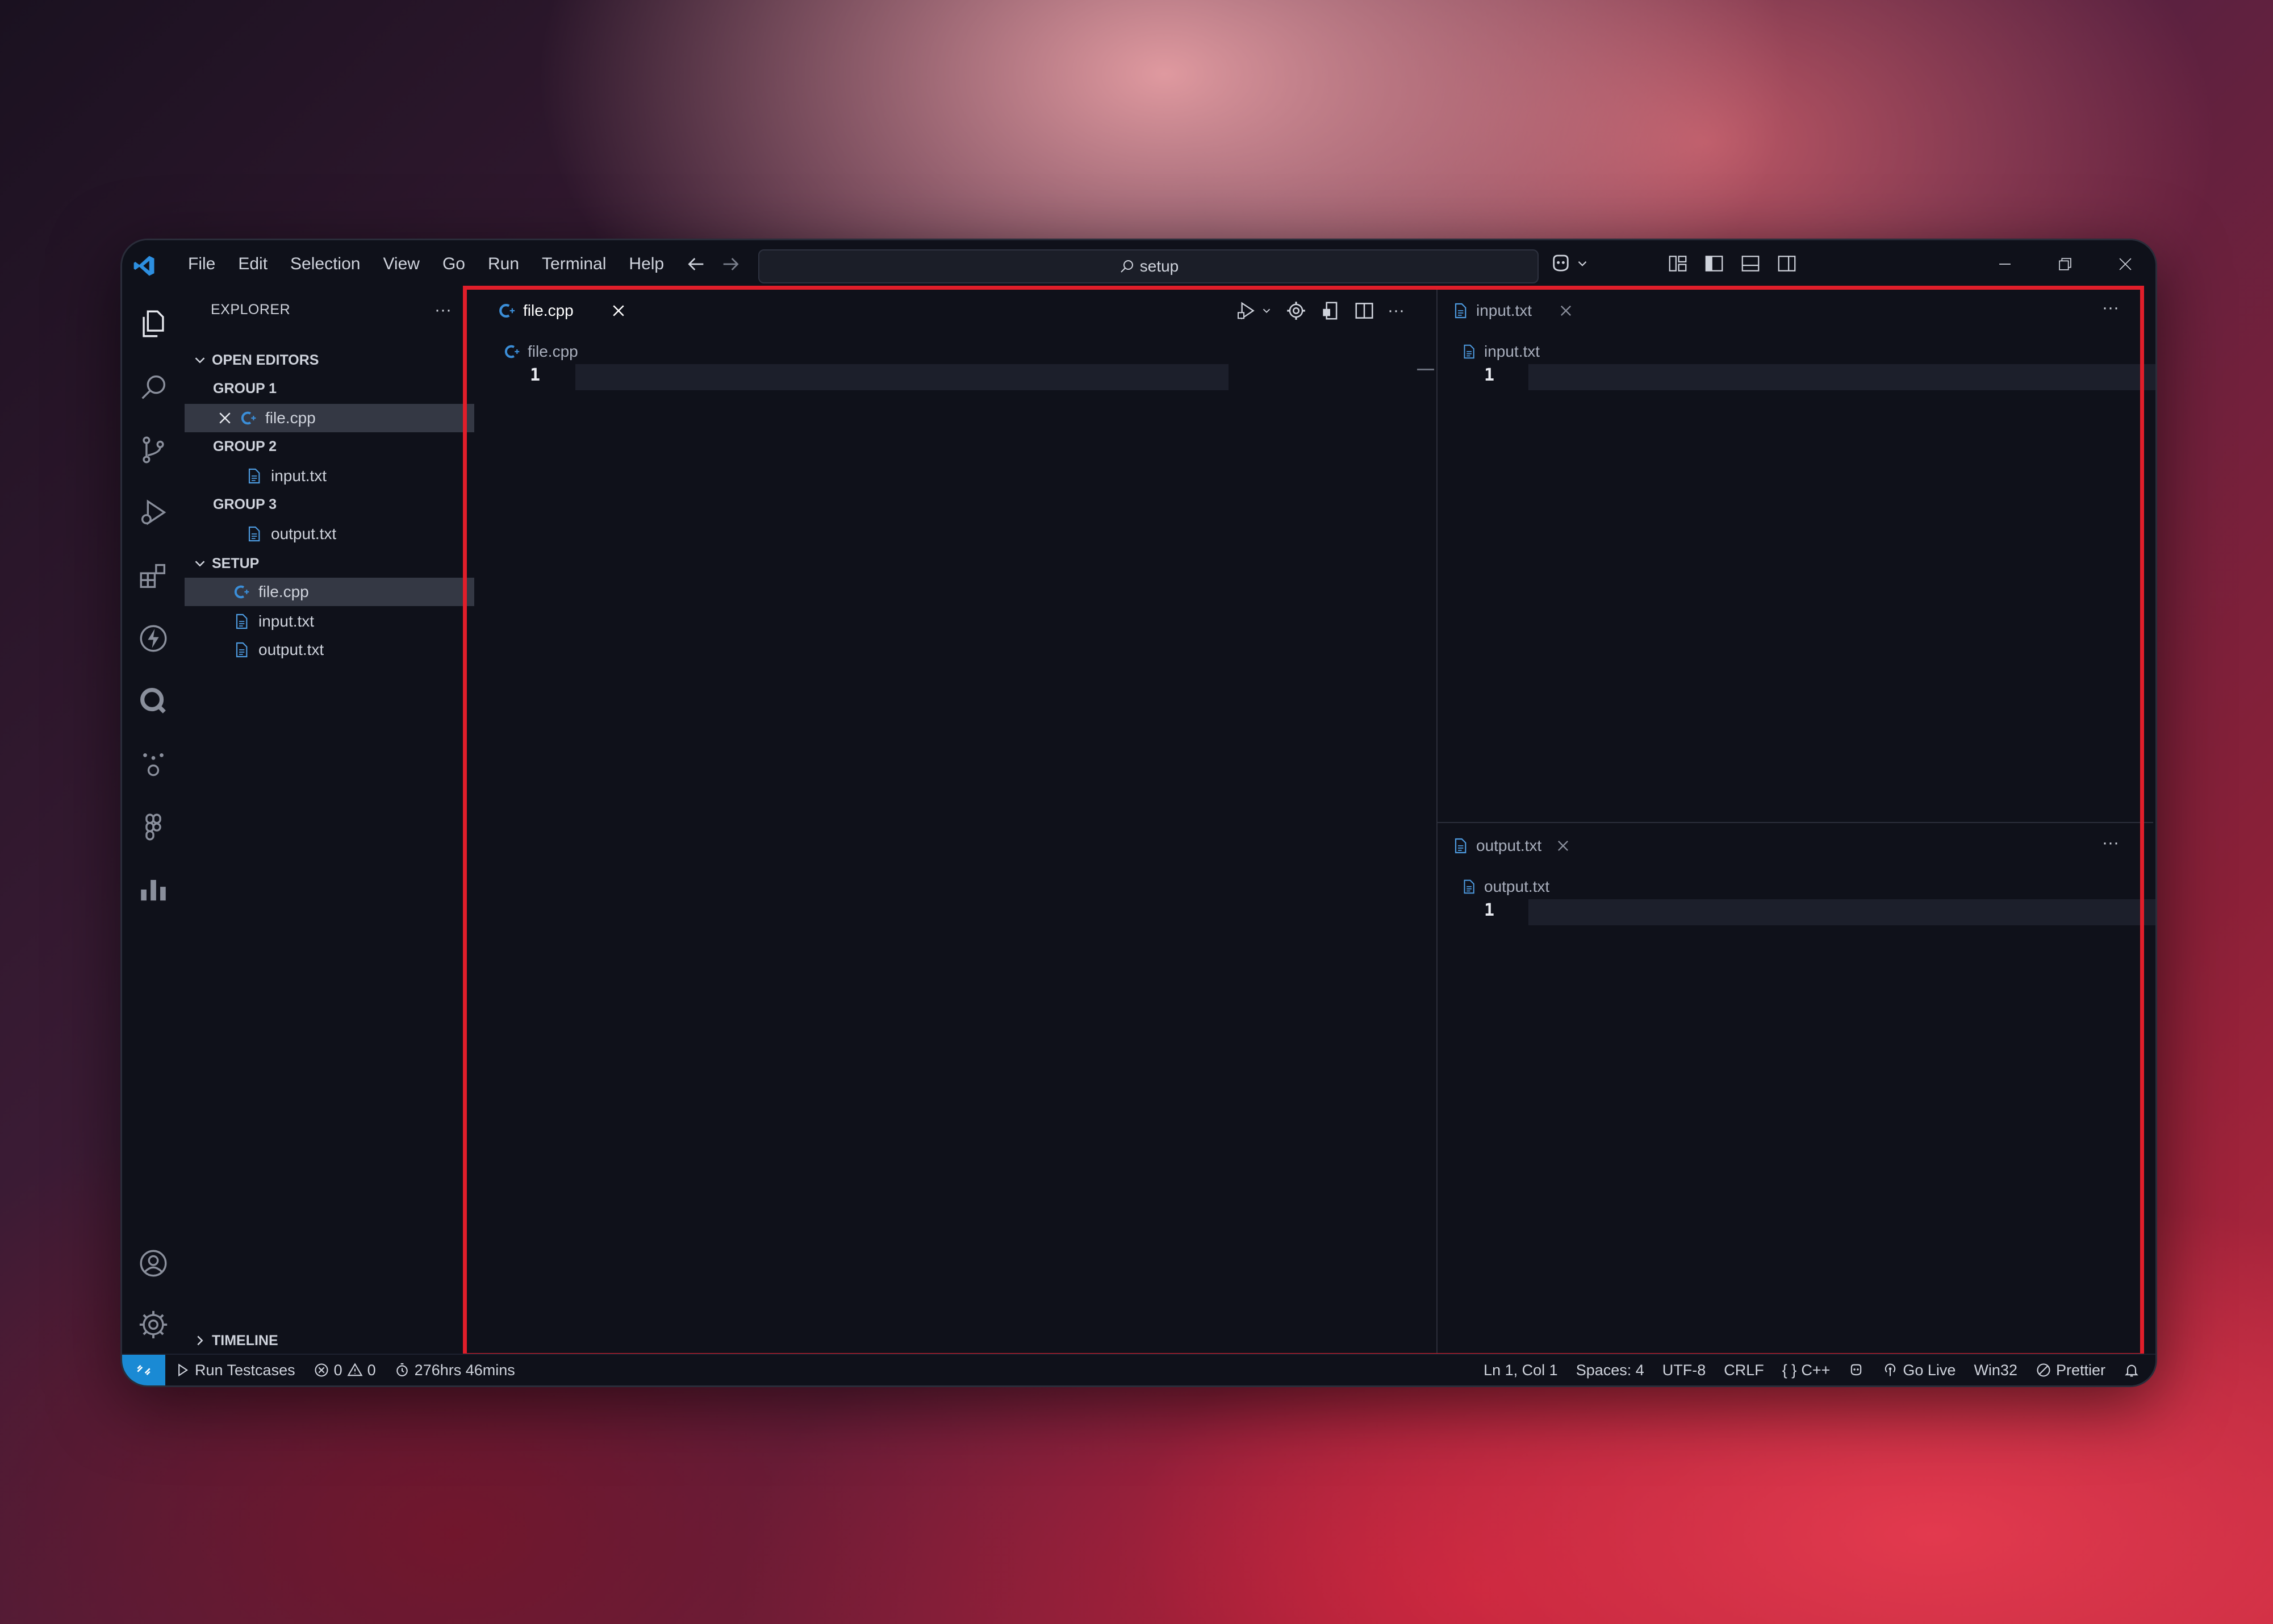  Describe the element at coordinates (153, 827) in the screenshot. I see `figma-activity` at that location.